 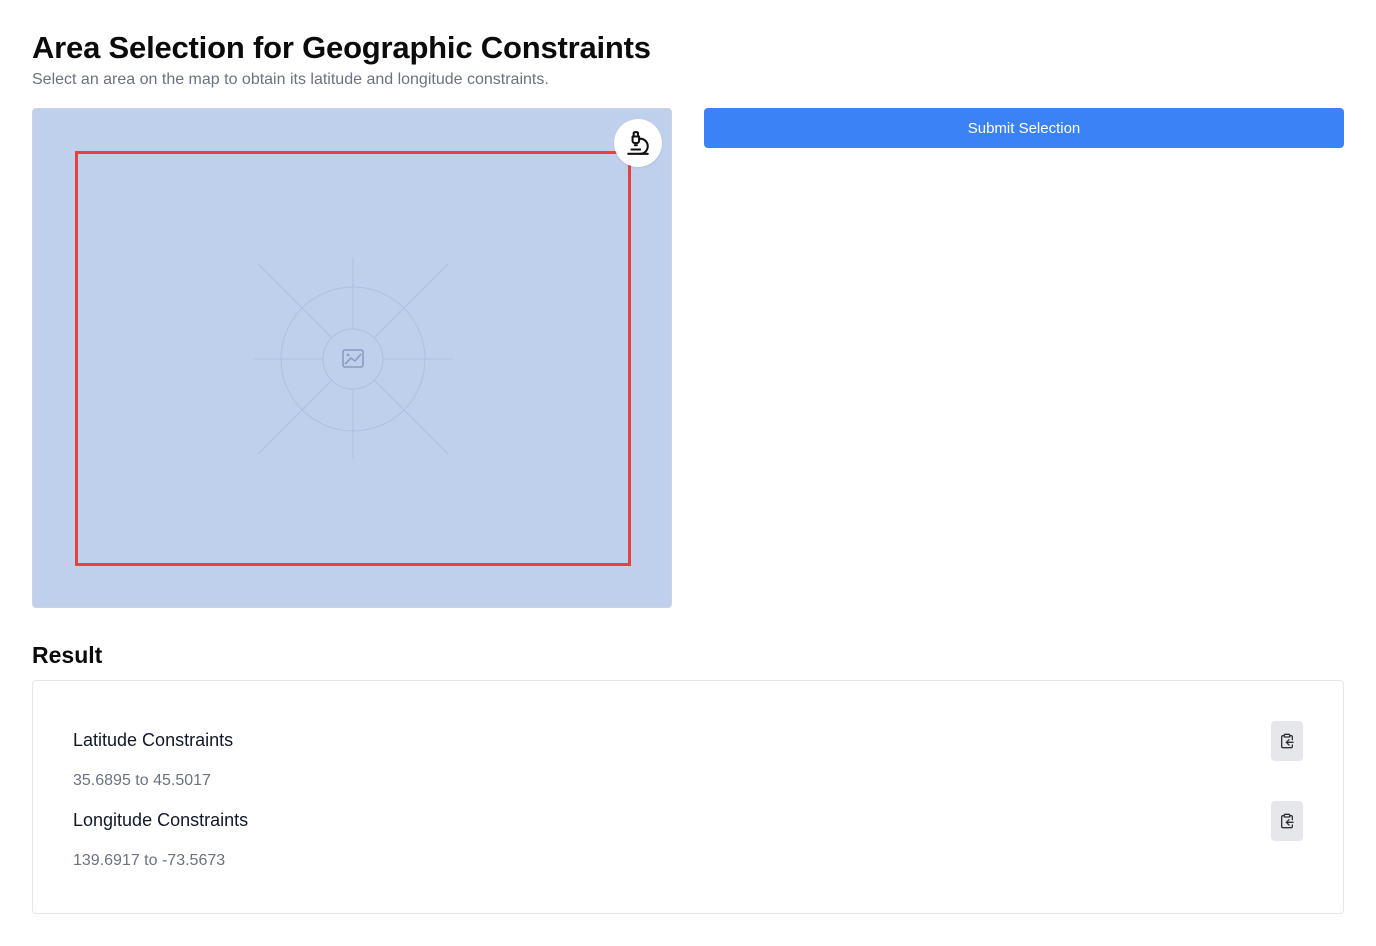 What do you see at coordinates (67, 655) in the screenshot?
I see `result-heading: Result` at bounding box center [67, 655].